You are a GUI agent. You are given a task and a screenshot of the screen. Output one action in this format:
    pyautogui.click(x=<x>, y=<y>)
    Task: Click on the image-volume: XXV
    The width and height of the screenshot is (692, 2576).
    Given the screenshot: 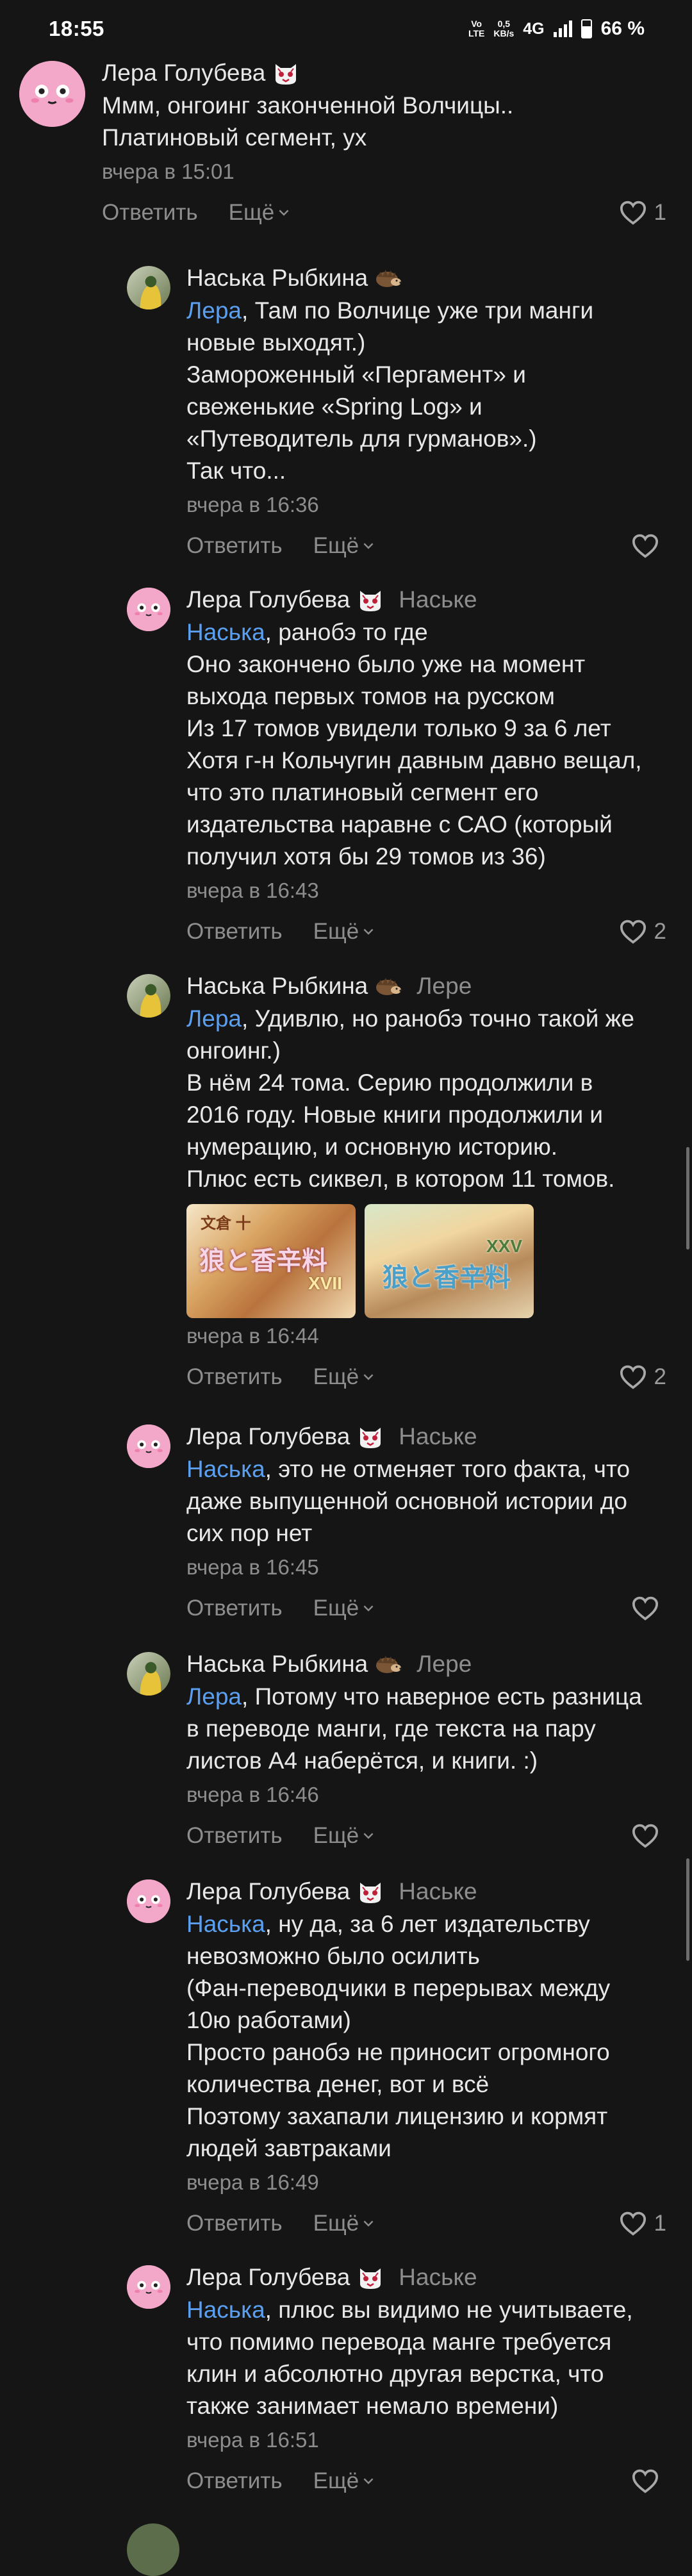 What is the action you would take?
    pyautogui.click(x=504, y=1246)
    